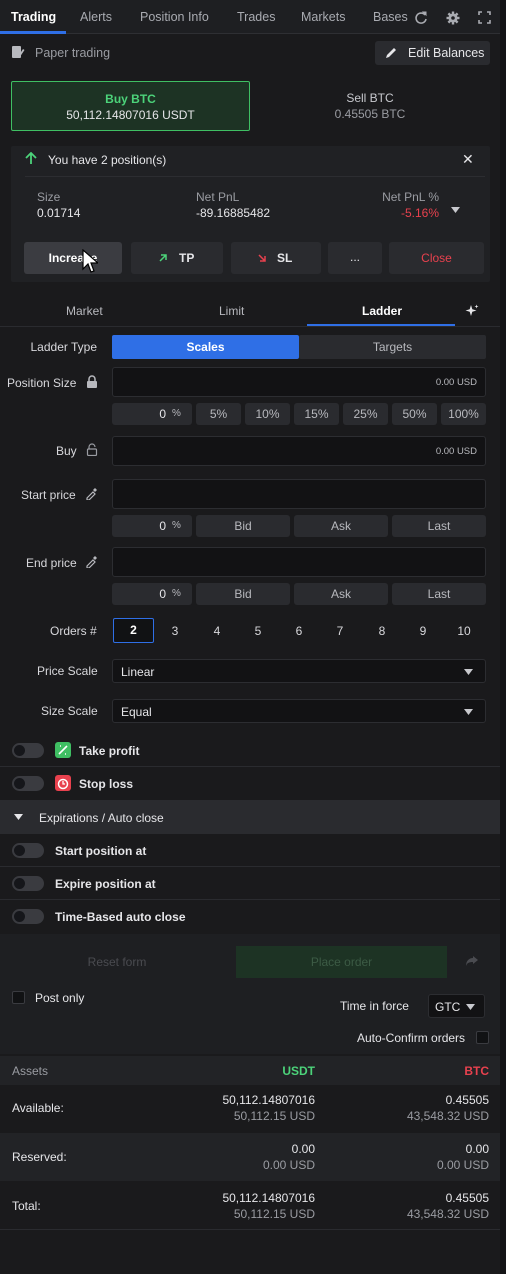 This screenshot has height=1274, width=506. What do you see at coordinates (447, 1214) in the screenshot?
I see `total-btc-usd: 43,548.32 USD` at bounding box center [447, 1214].